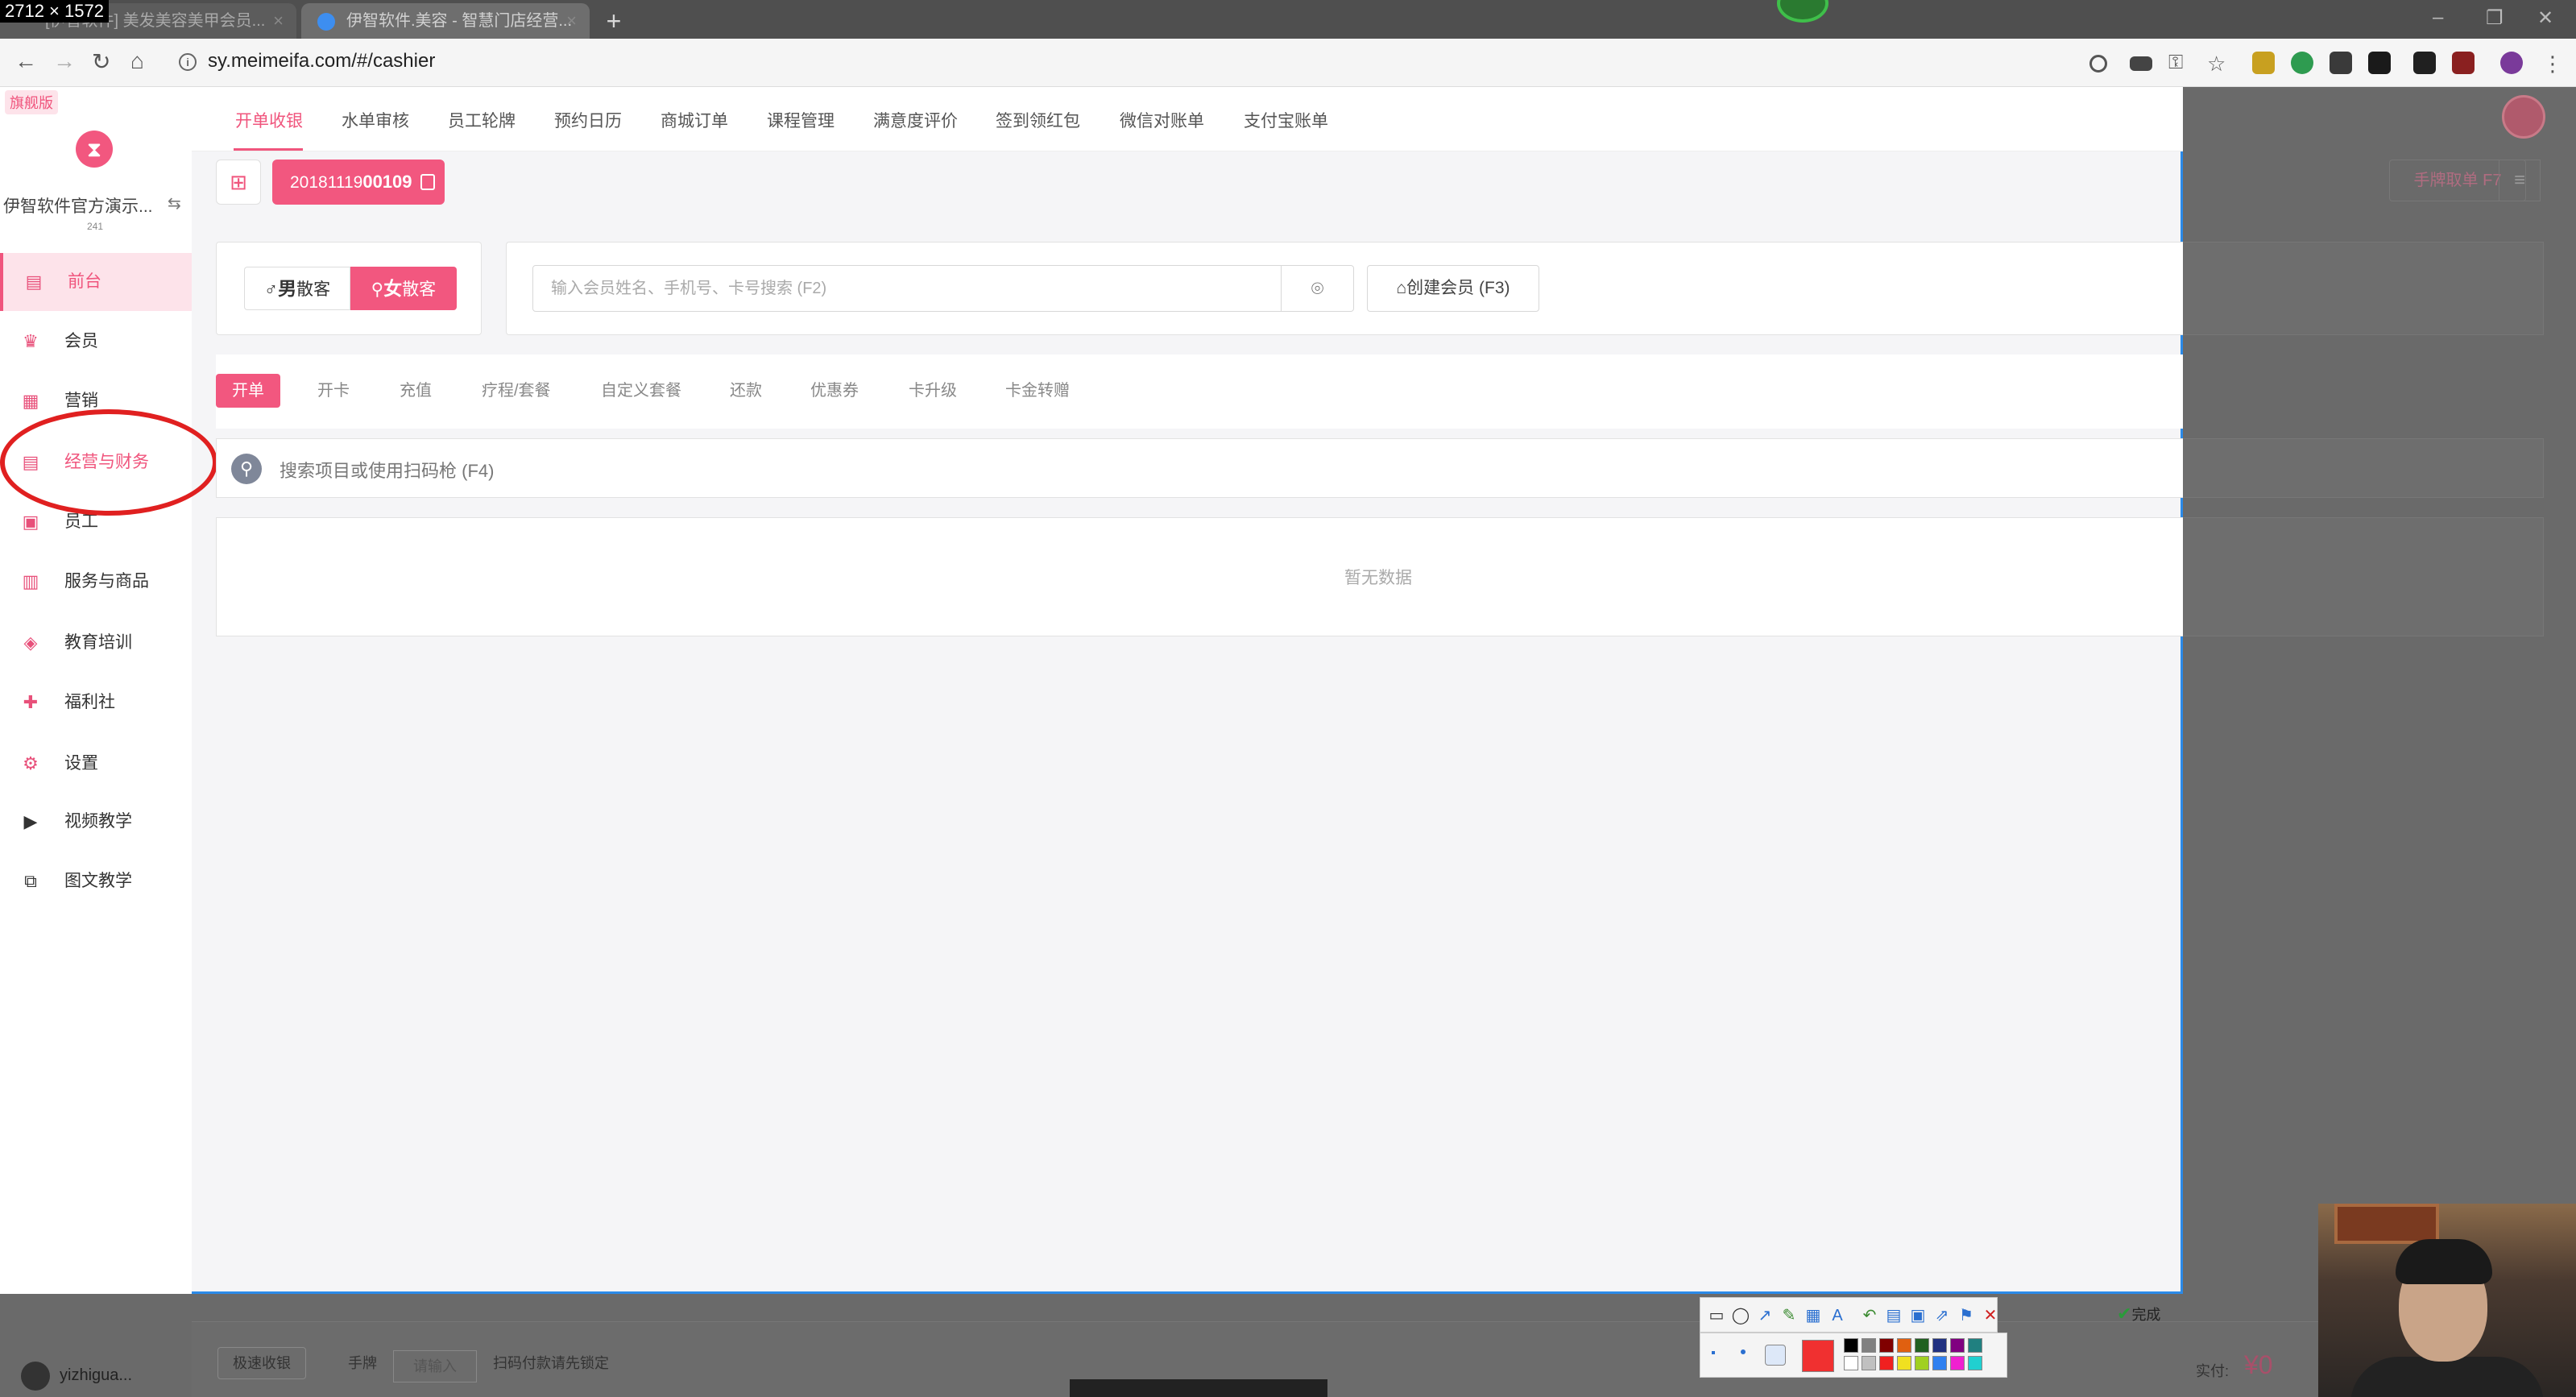 This screenshot has height=1397, width=2576. What do you see at coordinates (375, 120) in the screenshot?
I see `tab-water-bill: 水单审核` at bounding box center [375, 120].